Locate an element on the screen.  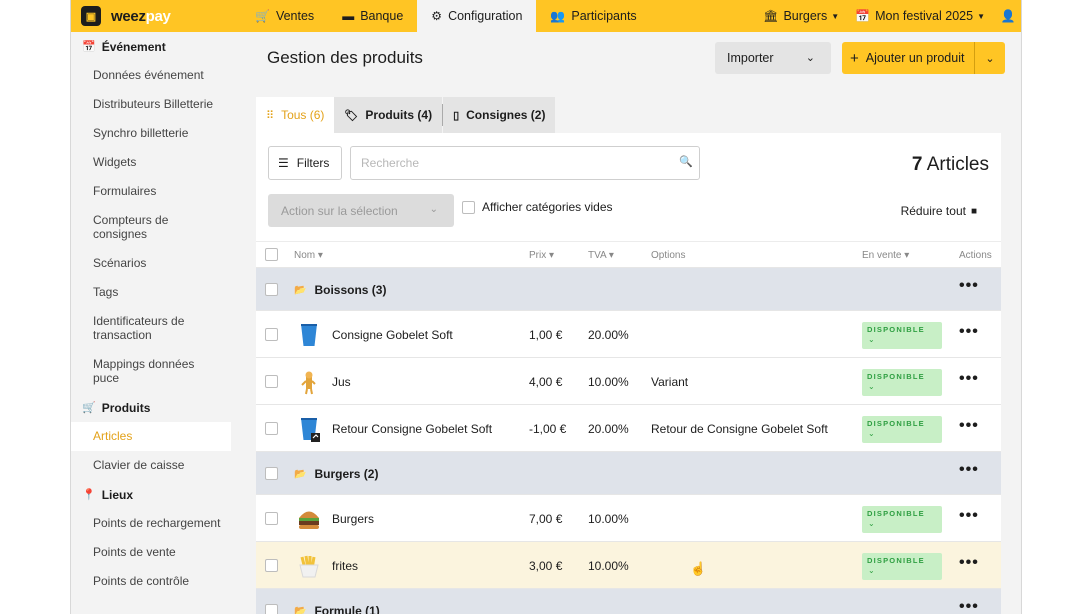
sidebar-item-articles: Articles is located at coordinates (151, 436).